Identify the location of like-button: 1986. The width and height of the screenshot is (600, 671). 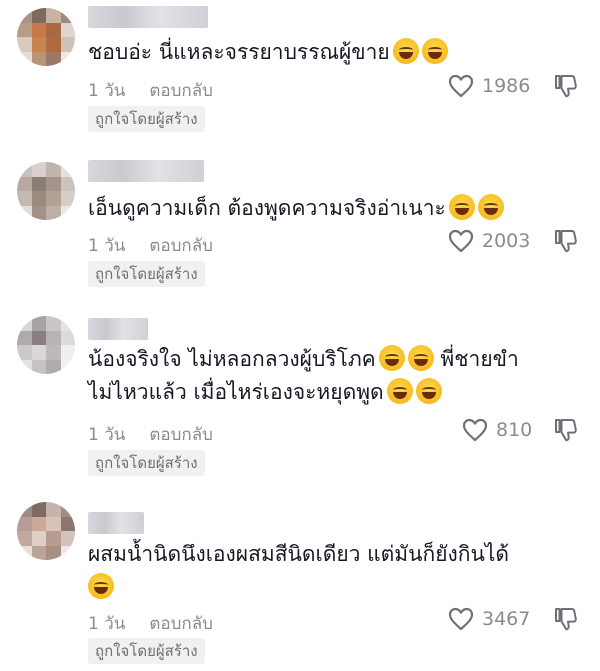
(489, 86).